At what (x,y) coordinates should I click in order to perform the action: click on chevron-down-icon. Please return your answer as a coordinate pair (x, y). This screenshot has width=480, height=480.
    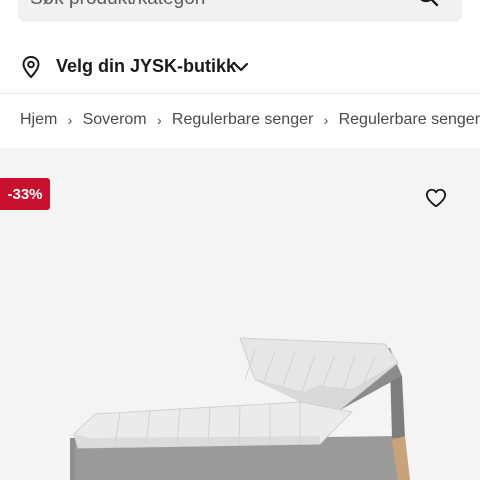
    Looking at the image, I should click on (241, 67).